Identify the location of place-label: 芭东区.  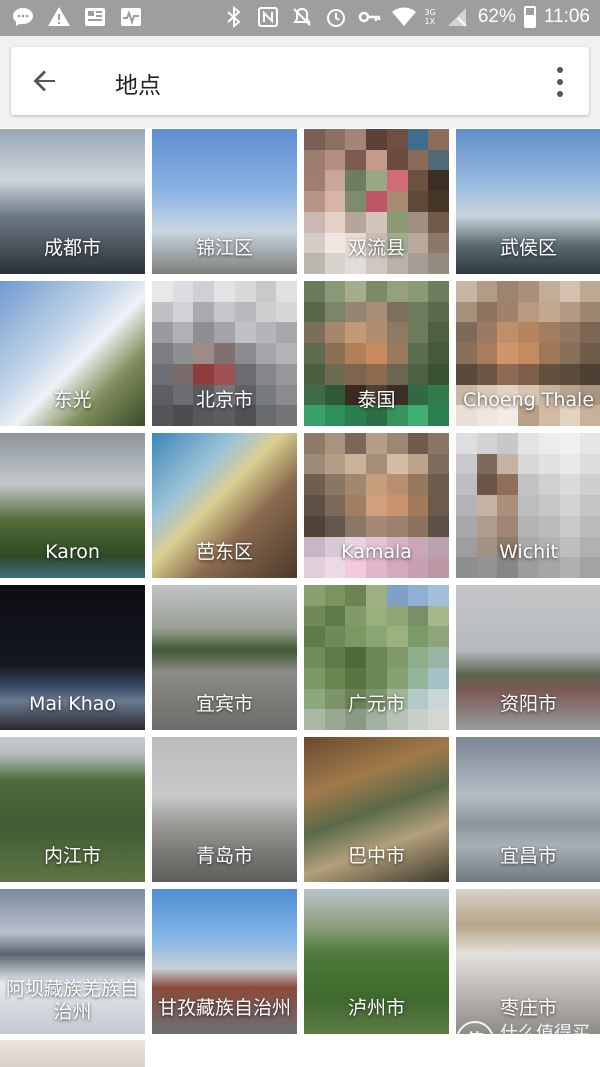
(224, 552).